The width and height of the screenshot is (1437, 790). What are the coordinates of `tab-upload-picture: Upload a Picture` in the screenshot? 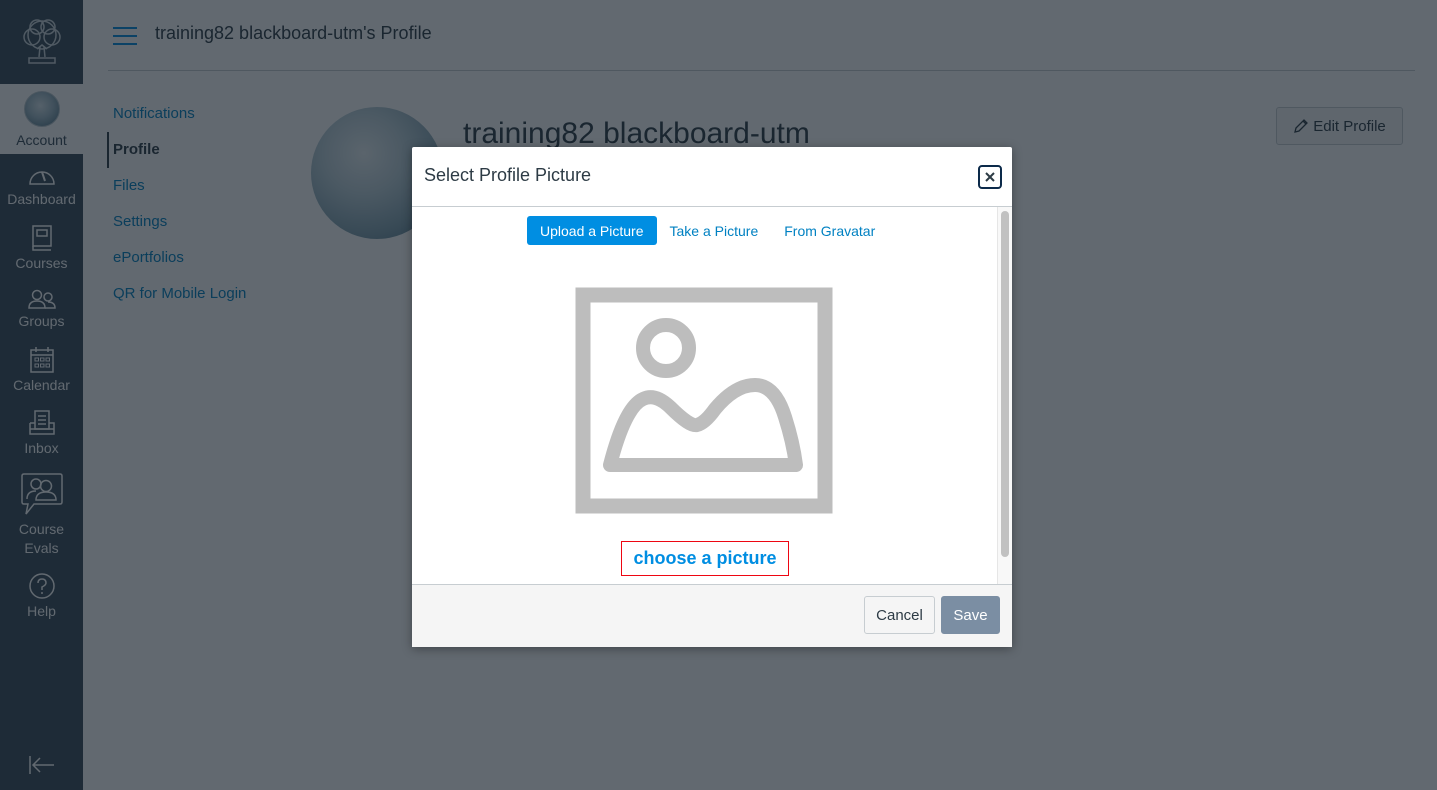 It's located at (592, 230).